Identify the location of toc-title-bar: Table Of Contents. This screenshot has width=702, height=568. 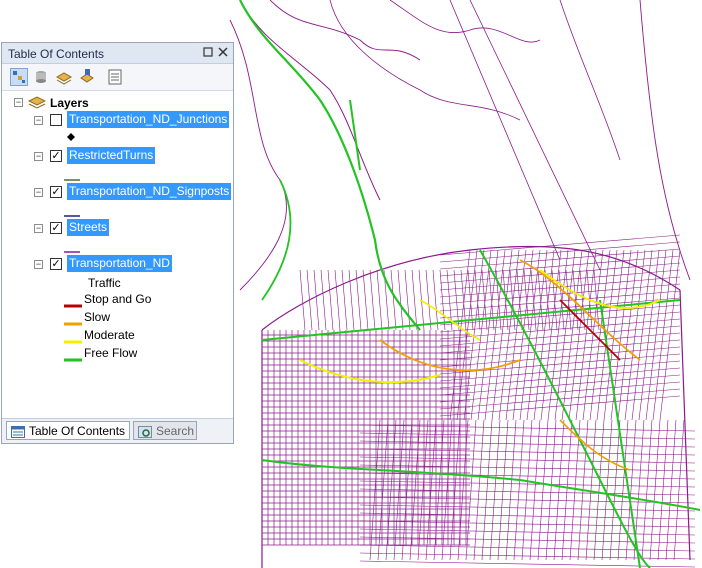
(117, 53).